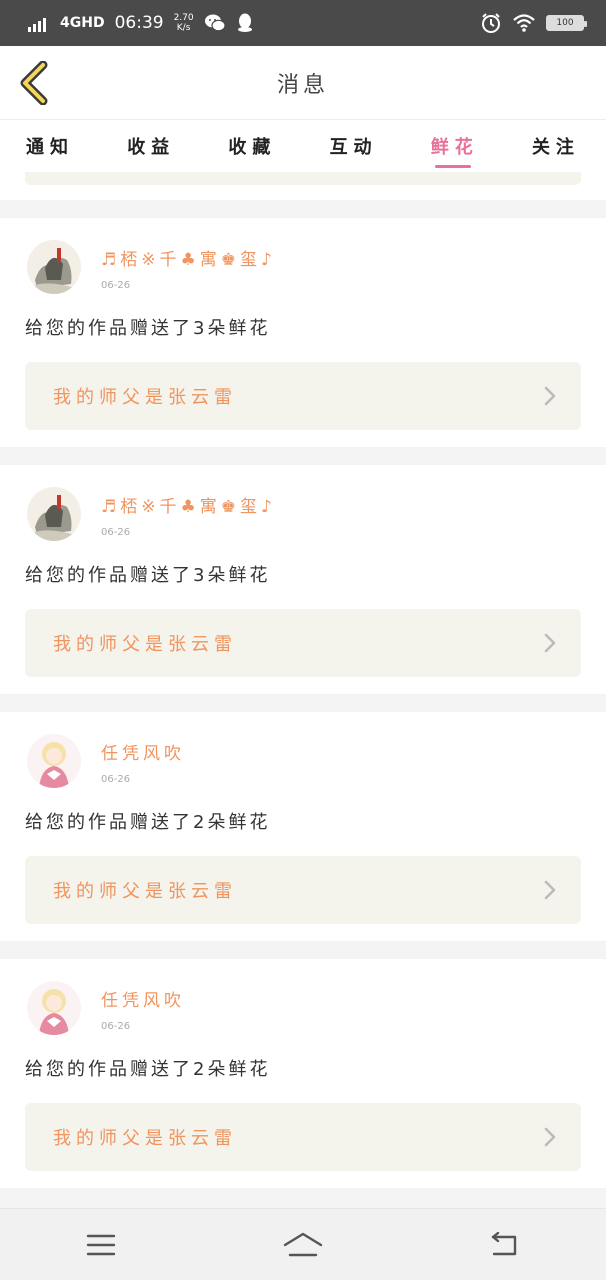 The width and height of the screenshot is (606, 1280). What do you see at coordinates (245, 23) in the screenshot?
I see `qq-icon` at bounding box center [245, 23].